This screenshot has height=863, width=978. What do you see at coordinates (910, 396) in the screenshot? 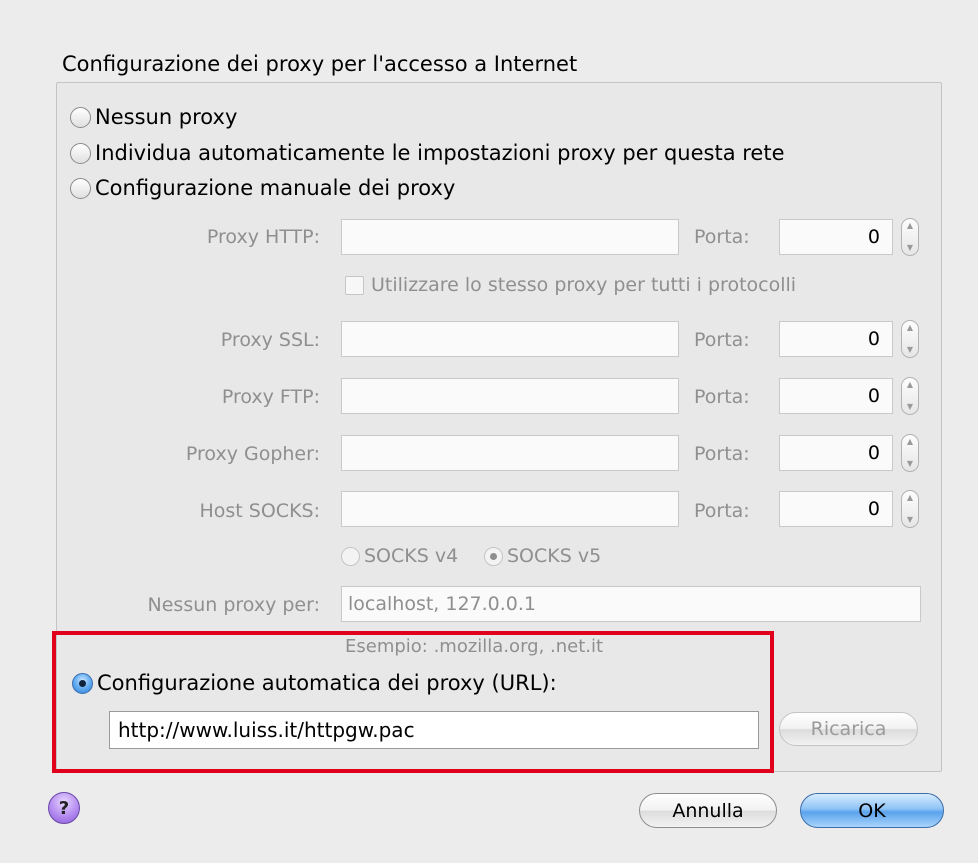
I see `proxy-ftp-port-stepper: ▲ ▼` at bounding box center [910, 396].